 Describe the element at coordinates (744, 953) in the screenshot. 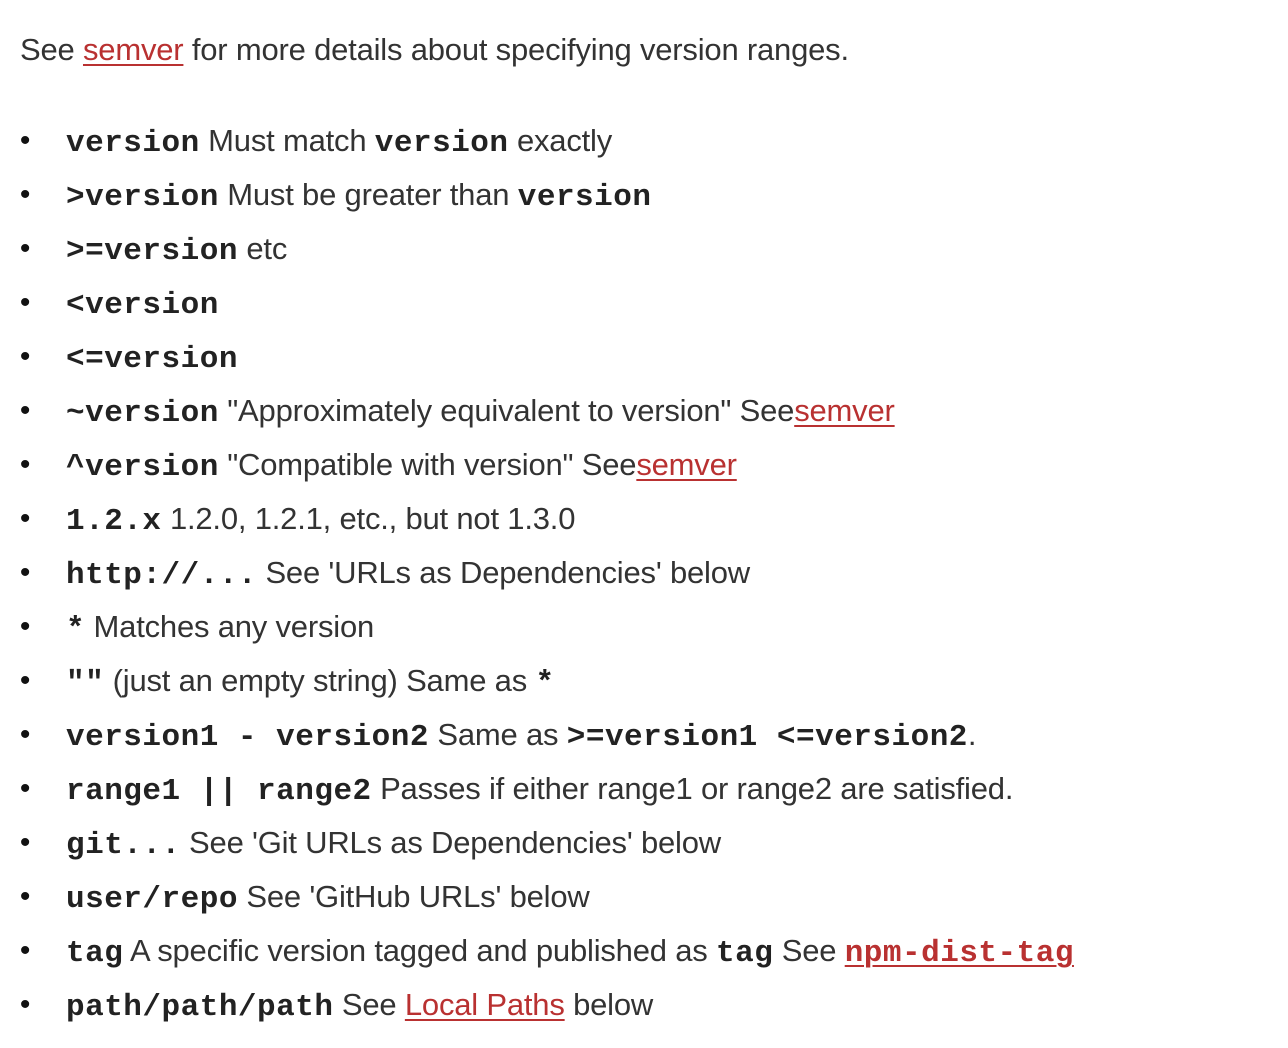

I see `range-code-inline: tag` at that location.